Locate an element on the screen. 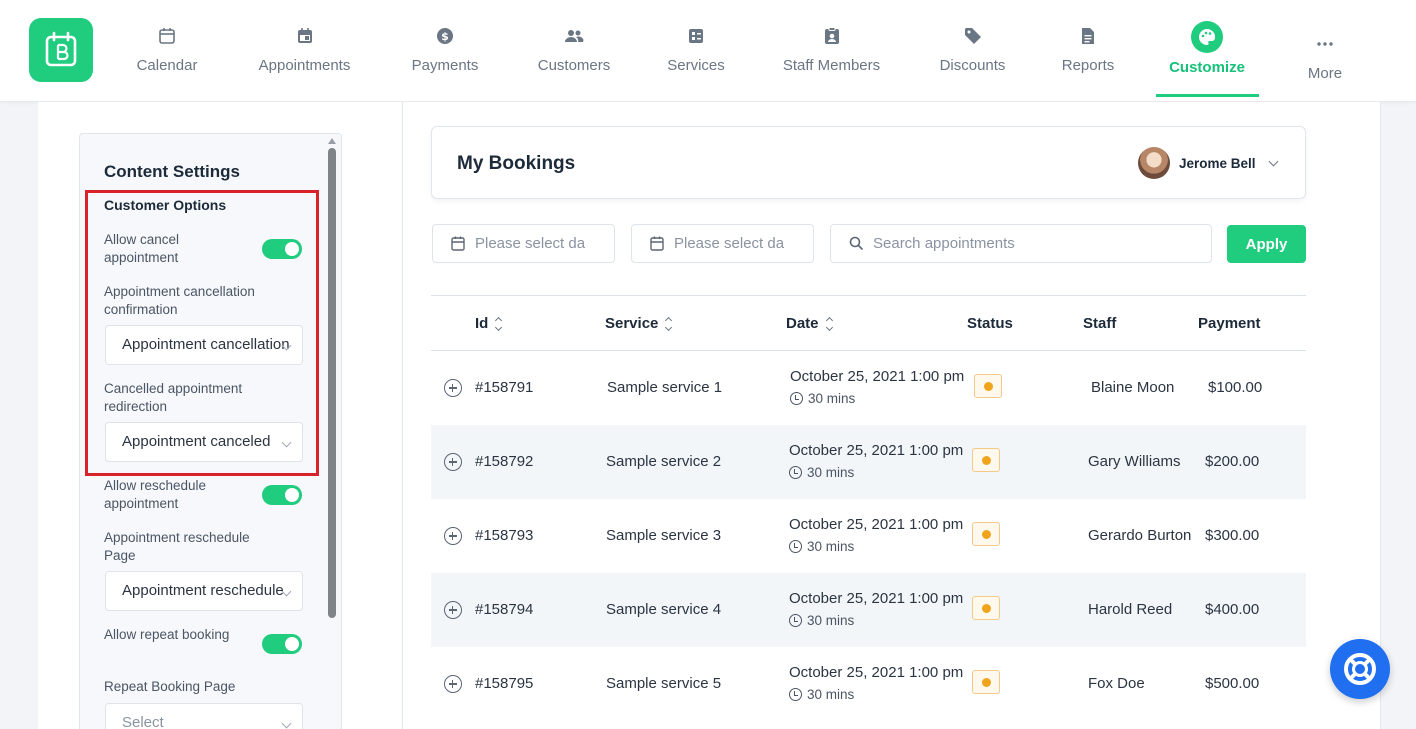 This screenshot has width=1416, height=729. column-service: Service is located at coordinates (639, 323).